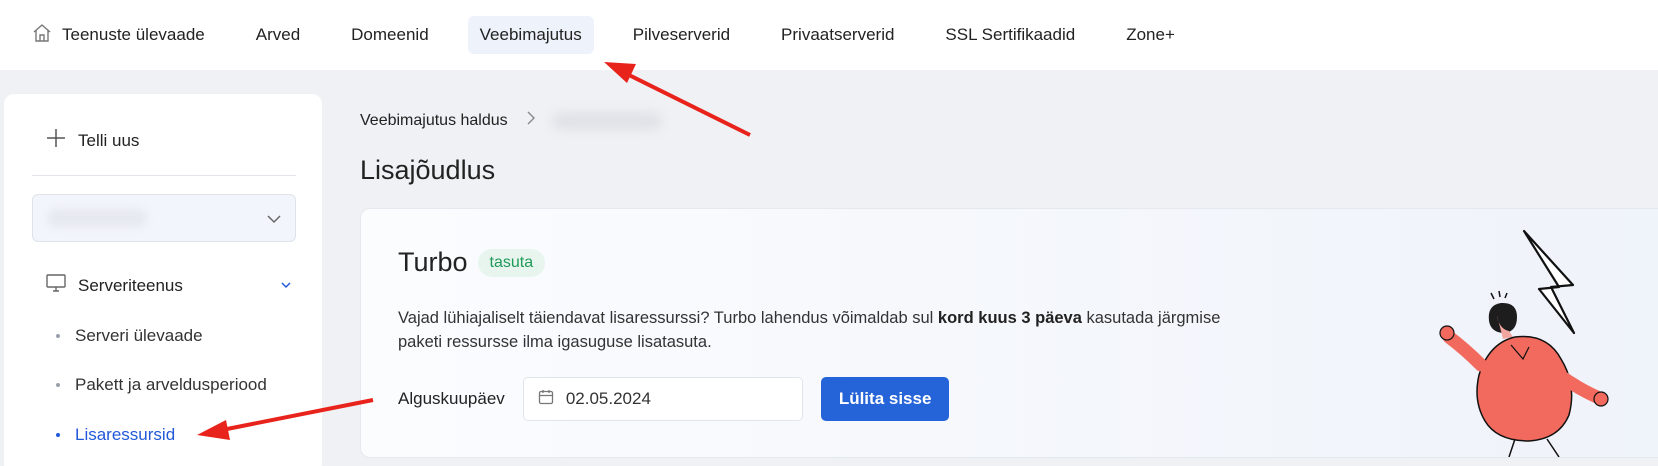 The image size is (1658, 466). I want to click on section-serveriteenus: Serveriteenus, so click(171, 285).